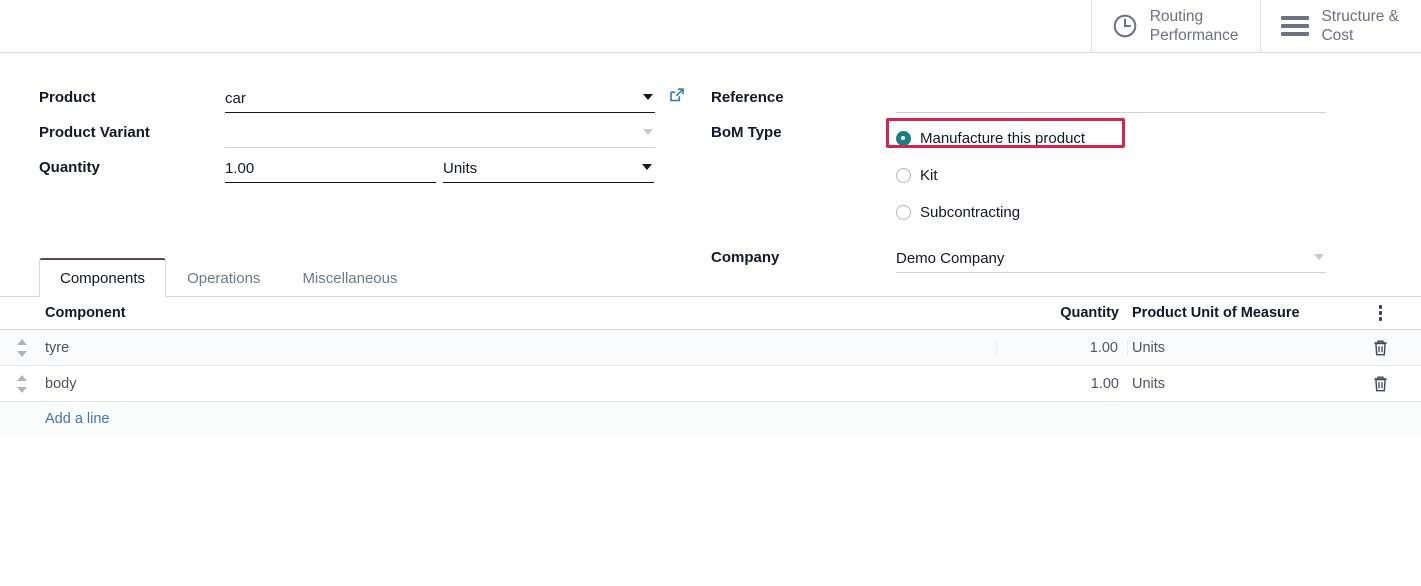 The width and height of the screenshot is (1421, 586). I want to click on product-input: car, so click(440, 99).